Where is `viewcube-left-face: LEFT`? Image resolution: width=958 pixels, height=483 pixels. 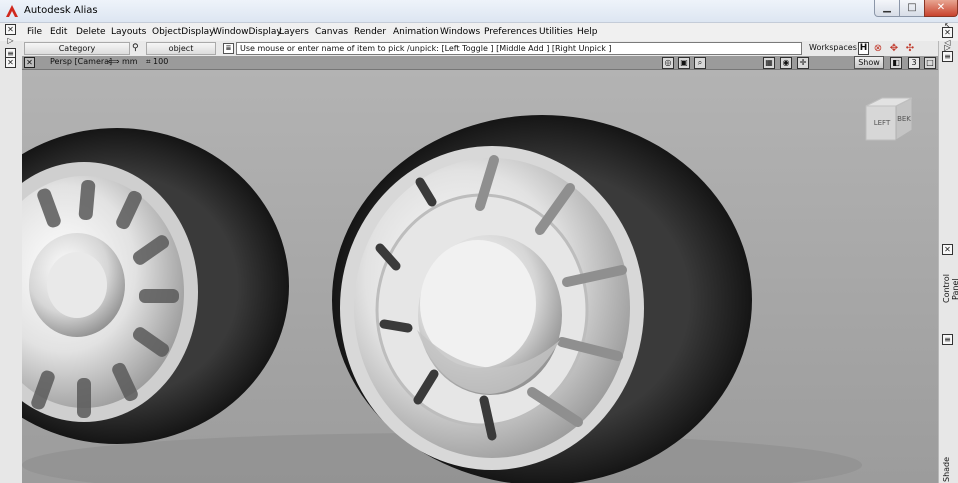 viewcube-left-face: LEFT is located at coordinates (882, 123).